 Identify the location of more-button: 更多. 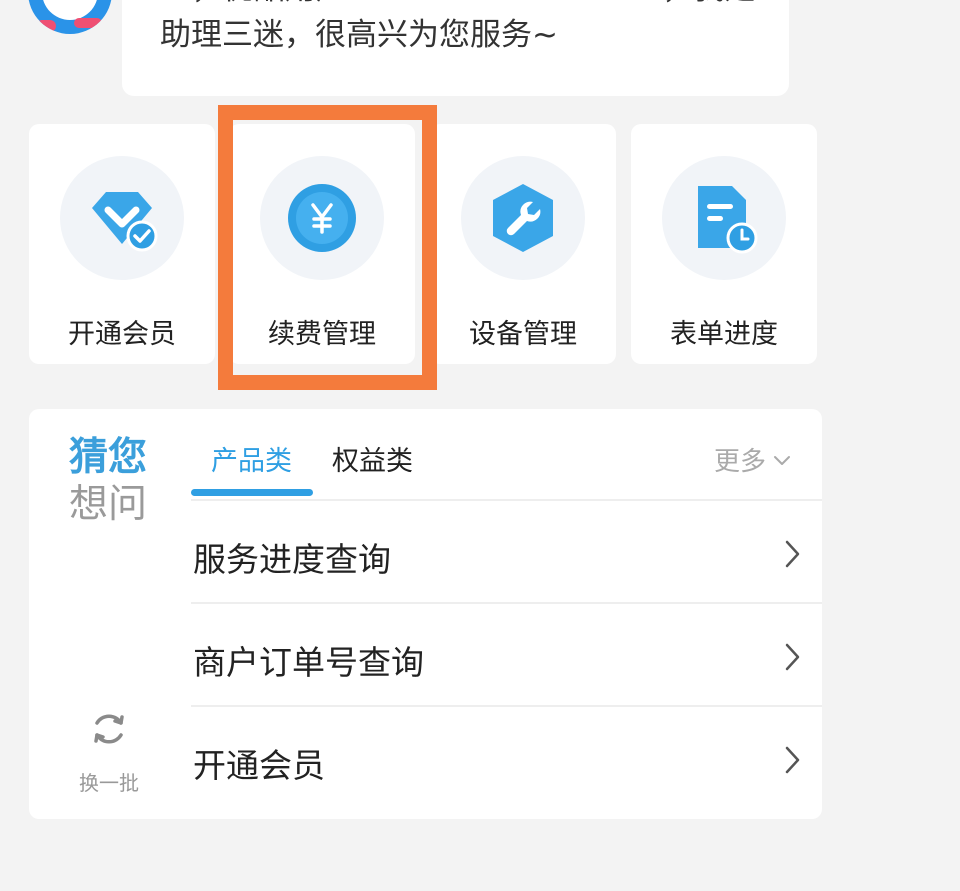
(753, 459).